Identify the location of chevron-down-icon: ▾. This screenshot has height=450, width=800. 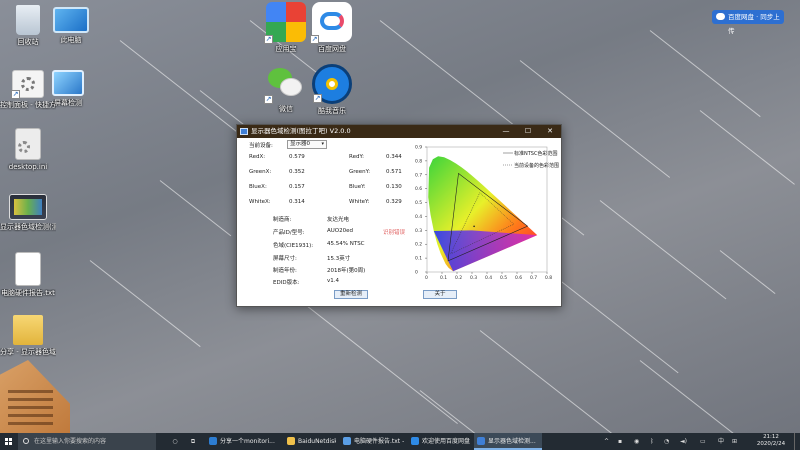
(322, 144).